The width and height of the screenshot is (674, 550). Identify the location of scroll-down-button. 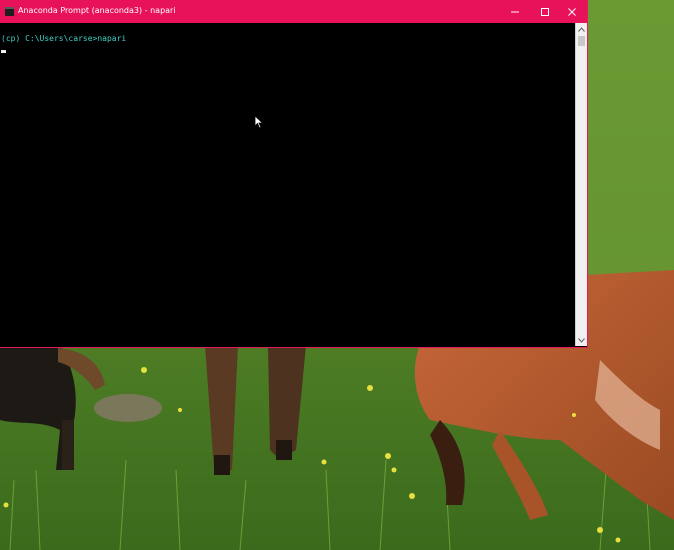
(581, 340).